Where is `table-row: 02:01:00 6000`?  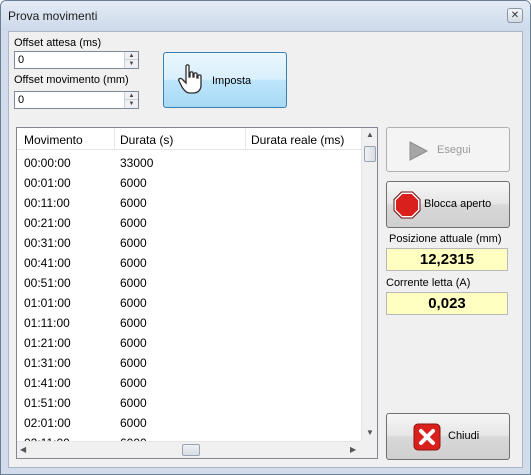 table-row: 02:01:00 6000 is located at coordinates (189, 423).